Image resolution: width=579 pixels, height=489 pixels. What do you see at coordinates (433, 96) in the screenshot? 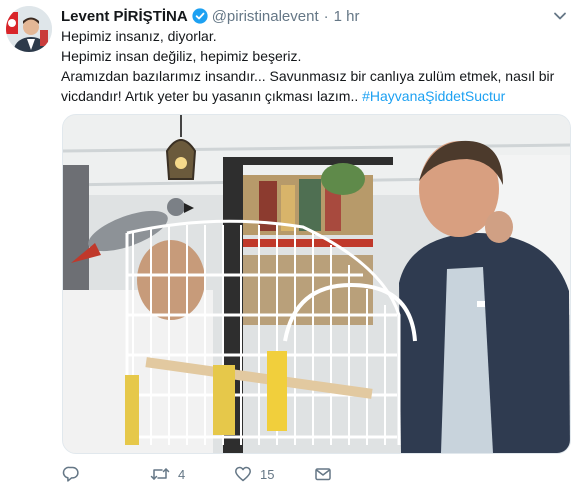
I see `hashtag-link: #HayvanaŞiddetSuctur` at bounding box center [433, 96].